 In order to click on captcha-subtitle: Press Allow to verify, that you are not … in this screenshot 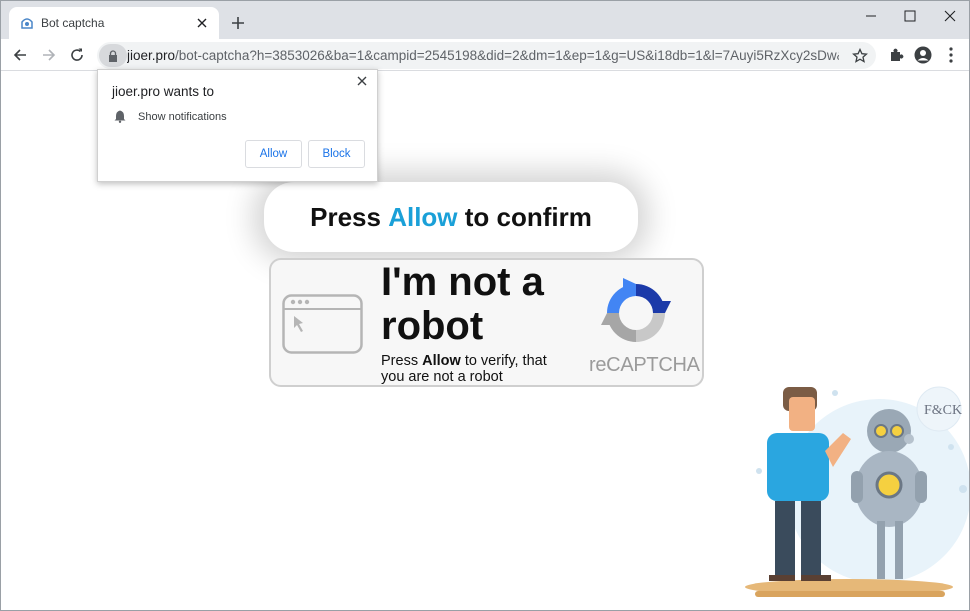, I will do `click(471, 369)`.